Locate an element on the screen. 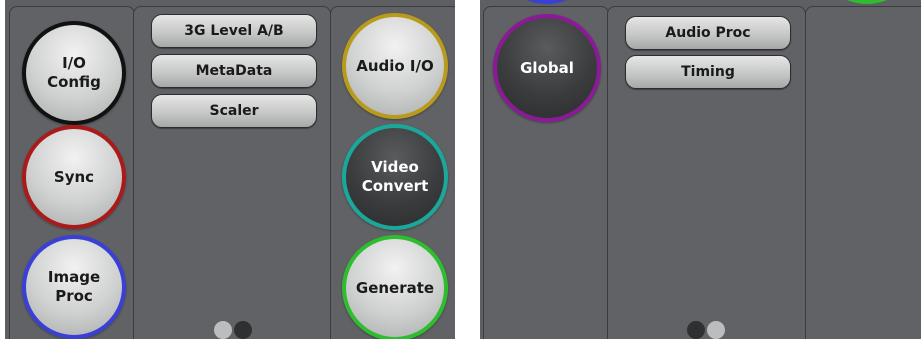 This screenshot has width=921, height=339. scaler-button: Scaler is located at coordinates (234, 111).